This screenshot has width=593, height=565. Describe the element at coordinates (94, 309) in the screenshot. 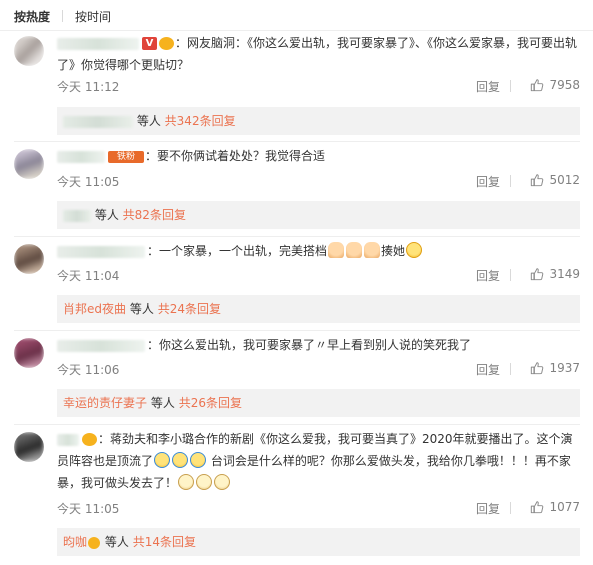

I see `reply-user-name: 肖邦ed夜曲` at that location.